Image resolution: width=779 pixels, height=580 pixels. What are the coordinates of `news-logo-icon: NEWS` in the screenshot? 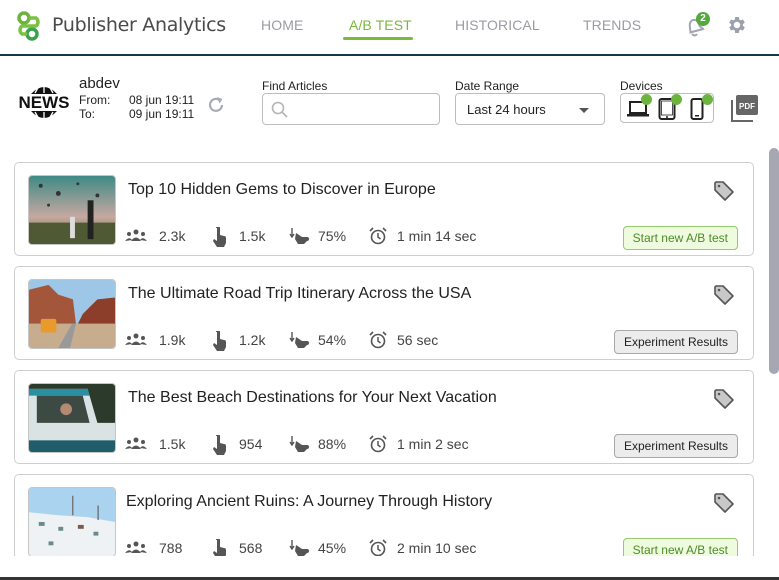 It's located at (44, 102).